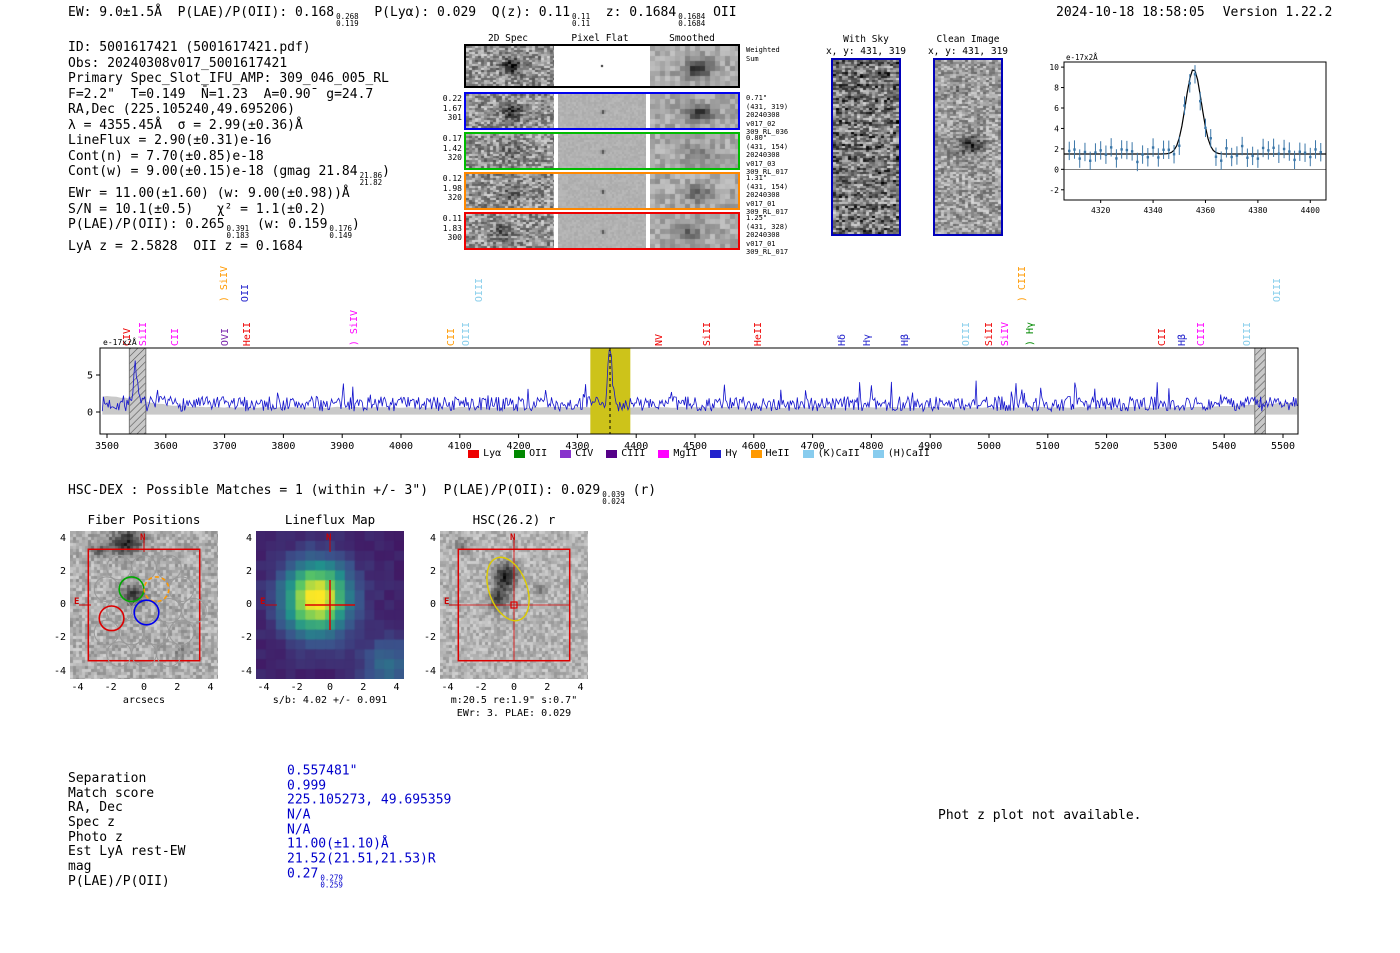 The height and width of the screenshot is (953, 1400). What do you see at coordinates (189, 47) in the screenshot?
I see `text-segment: ID: 5001617421 (5001617421.pdf)` at bounding box center [189, 47].